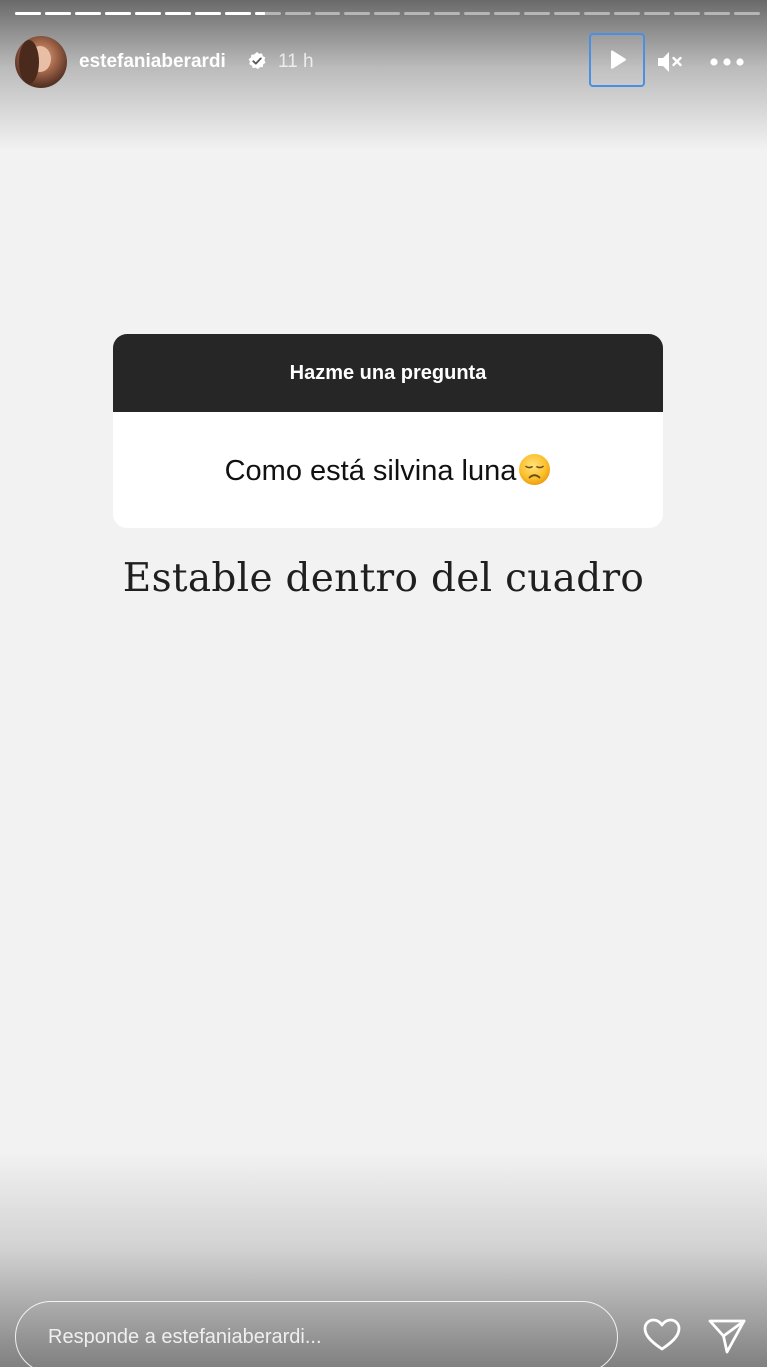  I want to click on share-button, so click(727, 1336).